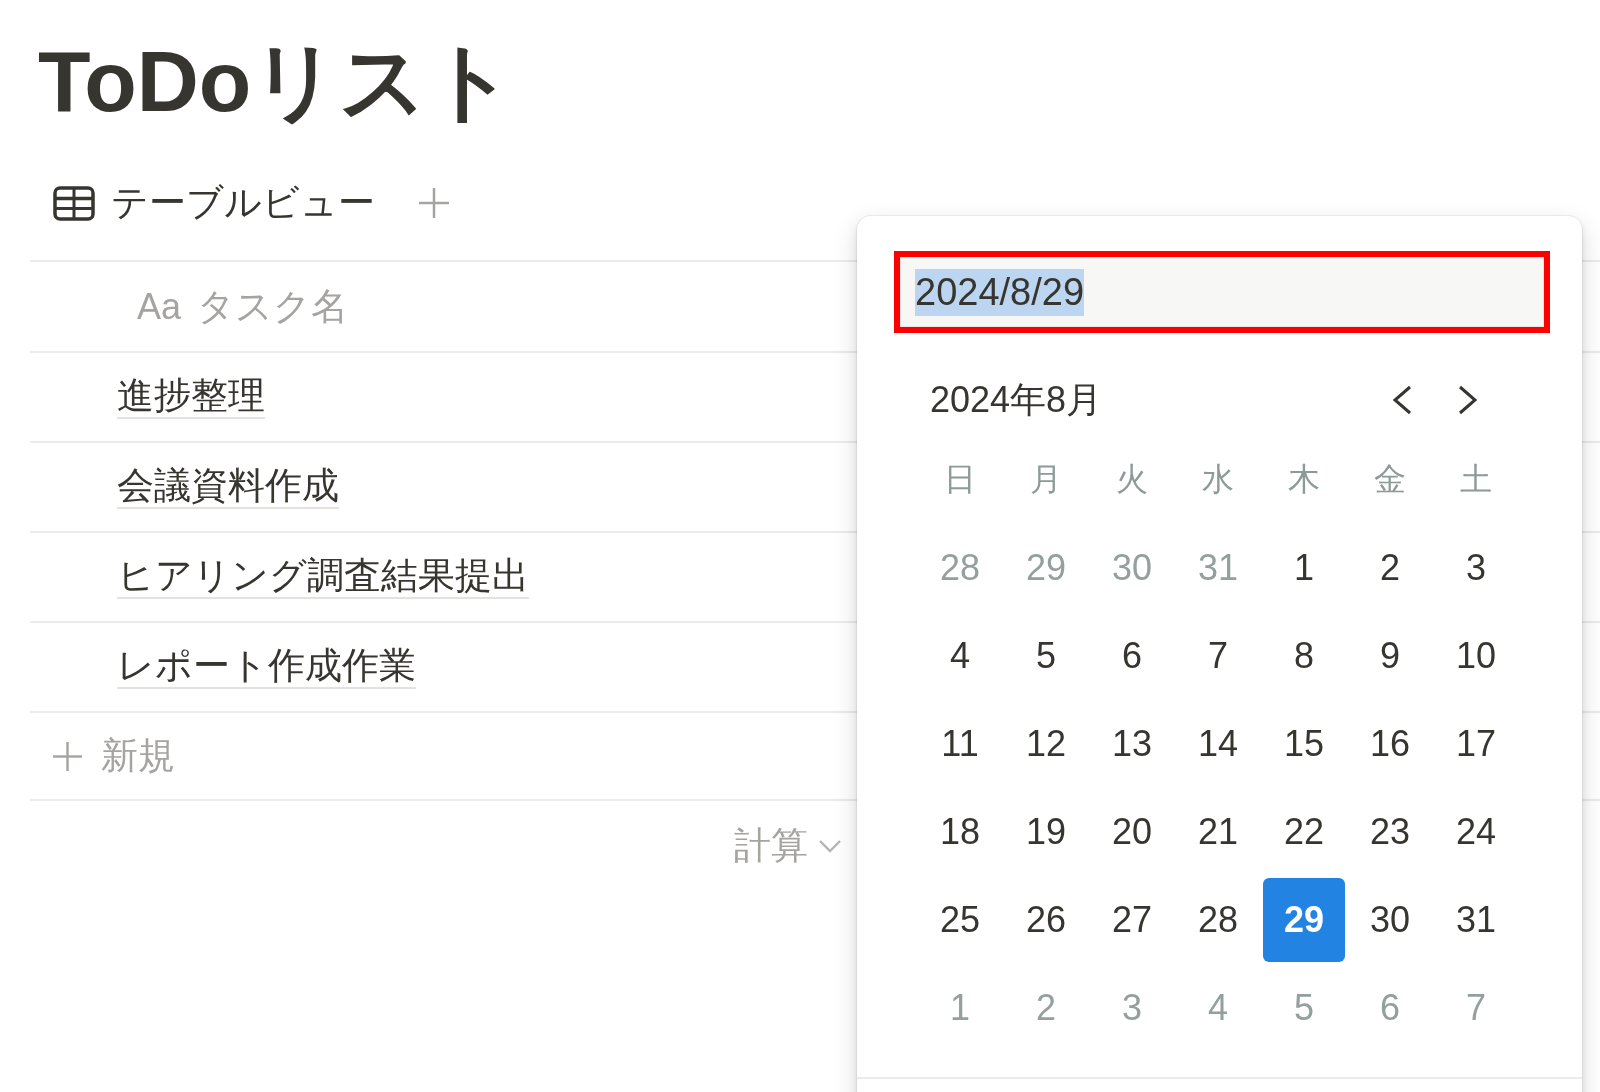 This screenshot has height=1092, width=1600. Describe the element at coordinates (960, 744) in the screenshot. I see `calendar-day: 11` at that location.